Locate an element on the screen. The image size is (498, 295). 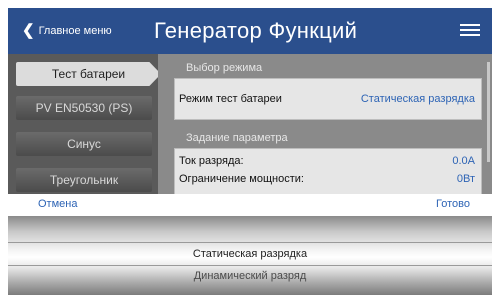
power-limit-value: 0Вт is located at coordinates (466, 179).